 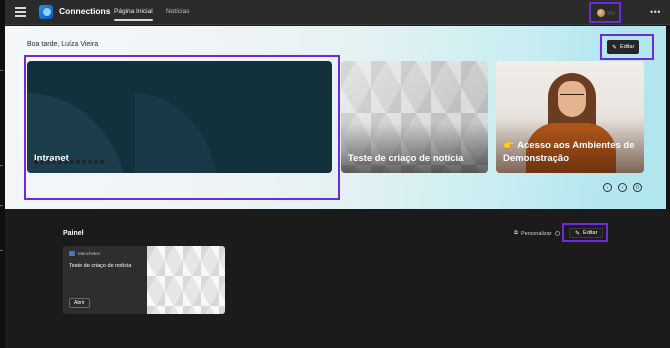 I want to click on chevron-right-icon: ›, so click(x=622, y=187).